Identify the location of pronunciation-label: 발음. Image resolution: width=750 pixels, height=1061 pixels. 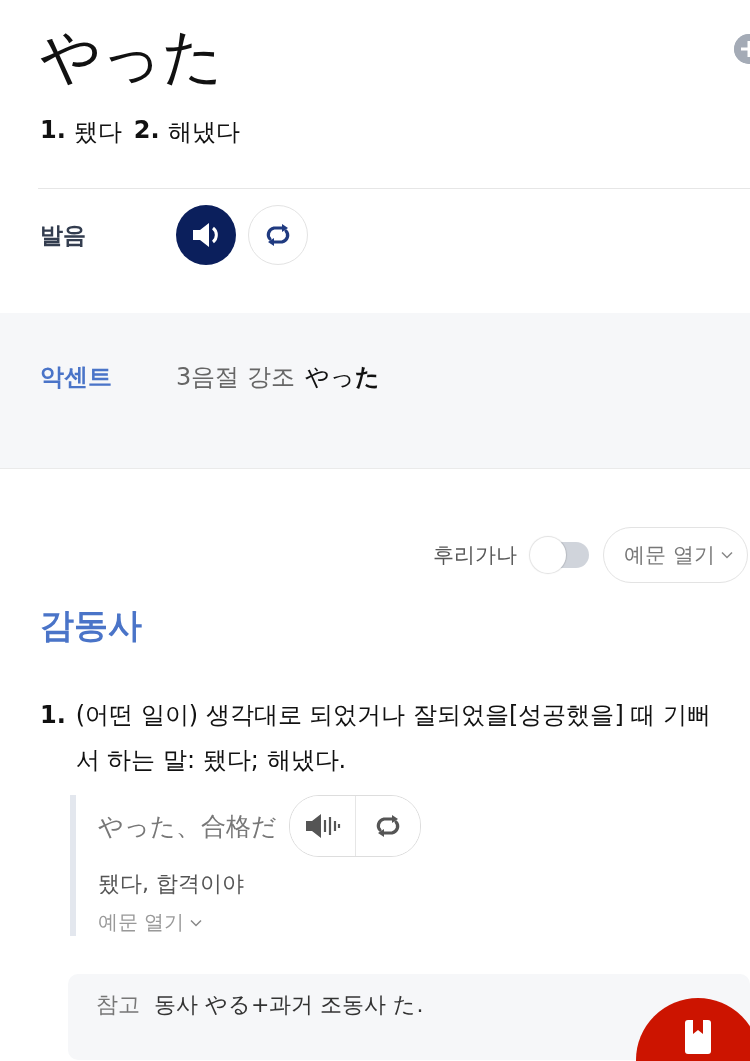
(63, 235).